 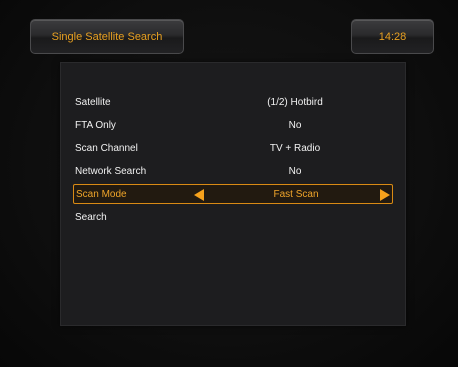 I want to click on menu-item-label: Network Search, so click(x=111, y=171).